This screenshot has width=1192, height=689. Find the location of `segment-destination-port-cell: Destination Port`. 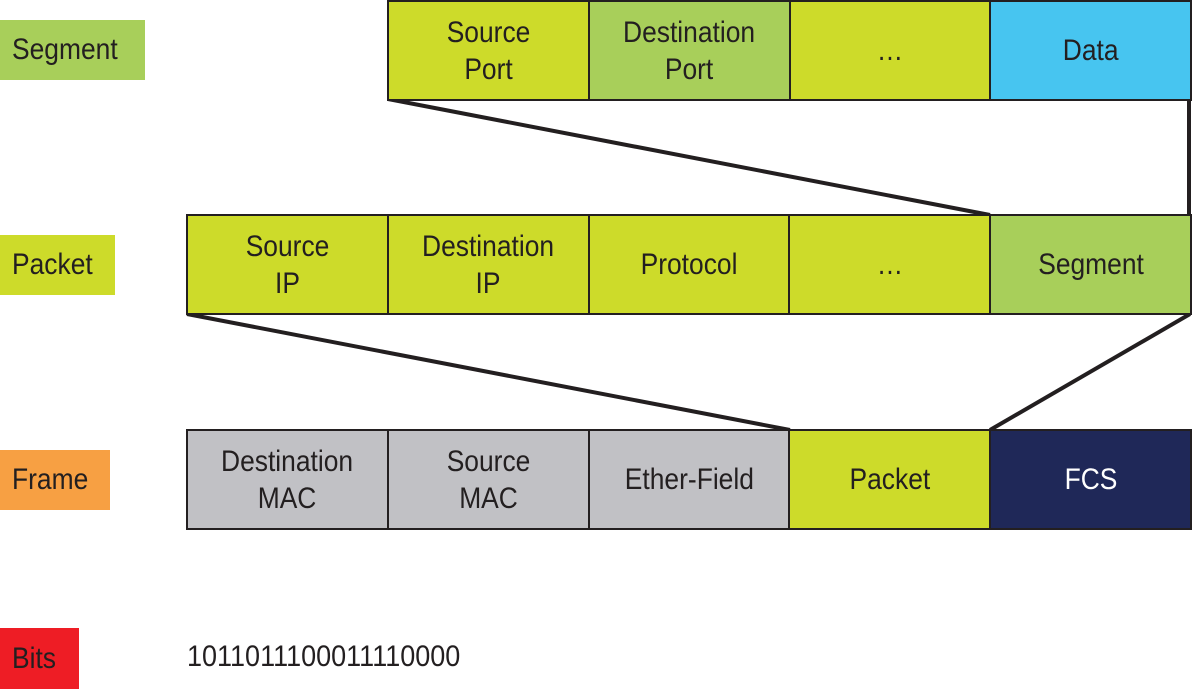

segment-destination-port-cell: Destination Port is located at coordinates (690, 50).